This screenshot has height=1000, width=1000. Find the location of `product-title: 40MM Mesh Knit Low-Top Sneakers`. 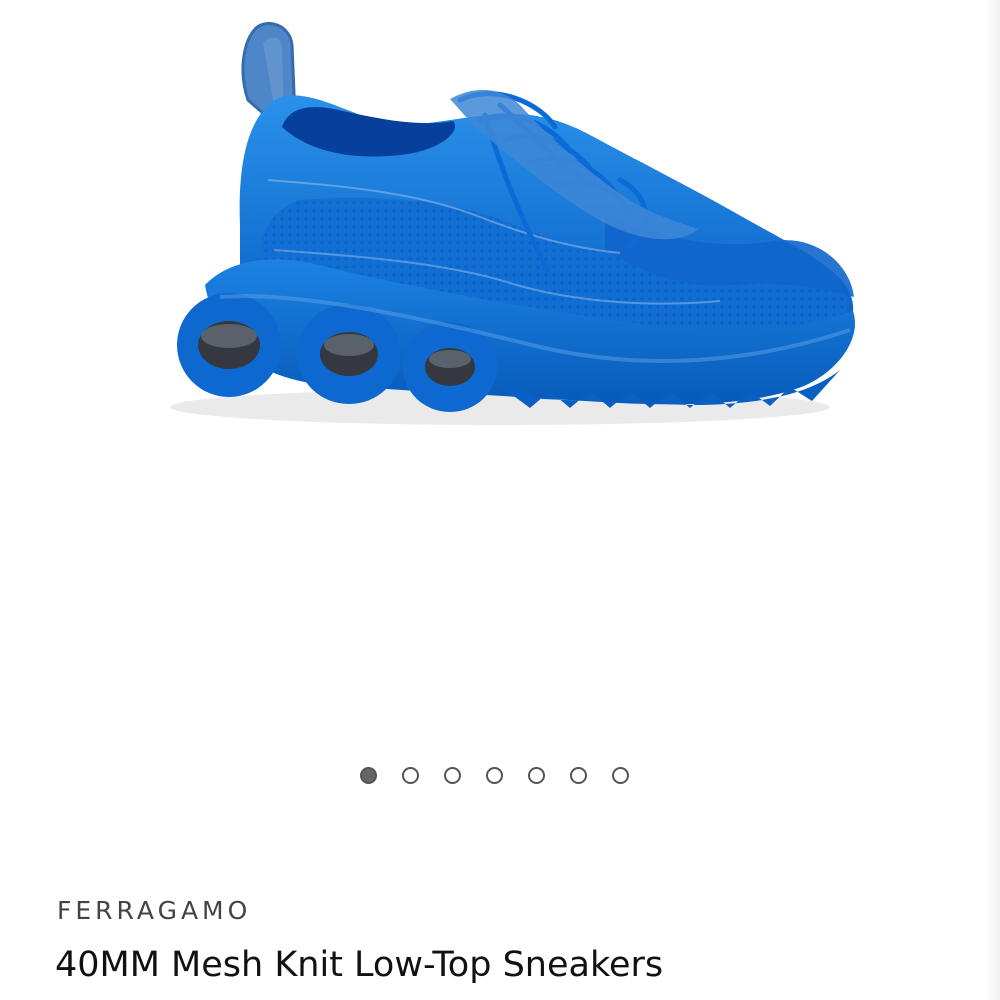

product-title: 40MM Mesh Knit Low-Top Sneakers is located at coordinates (359, 965).